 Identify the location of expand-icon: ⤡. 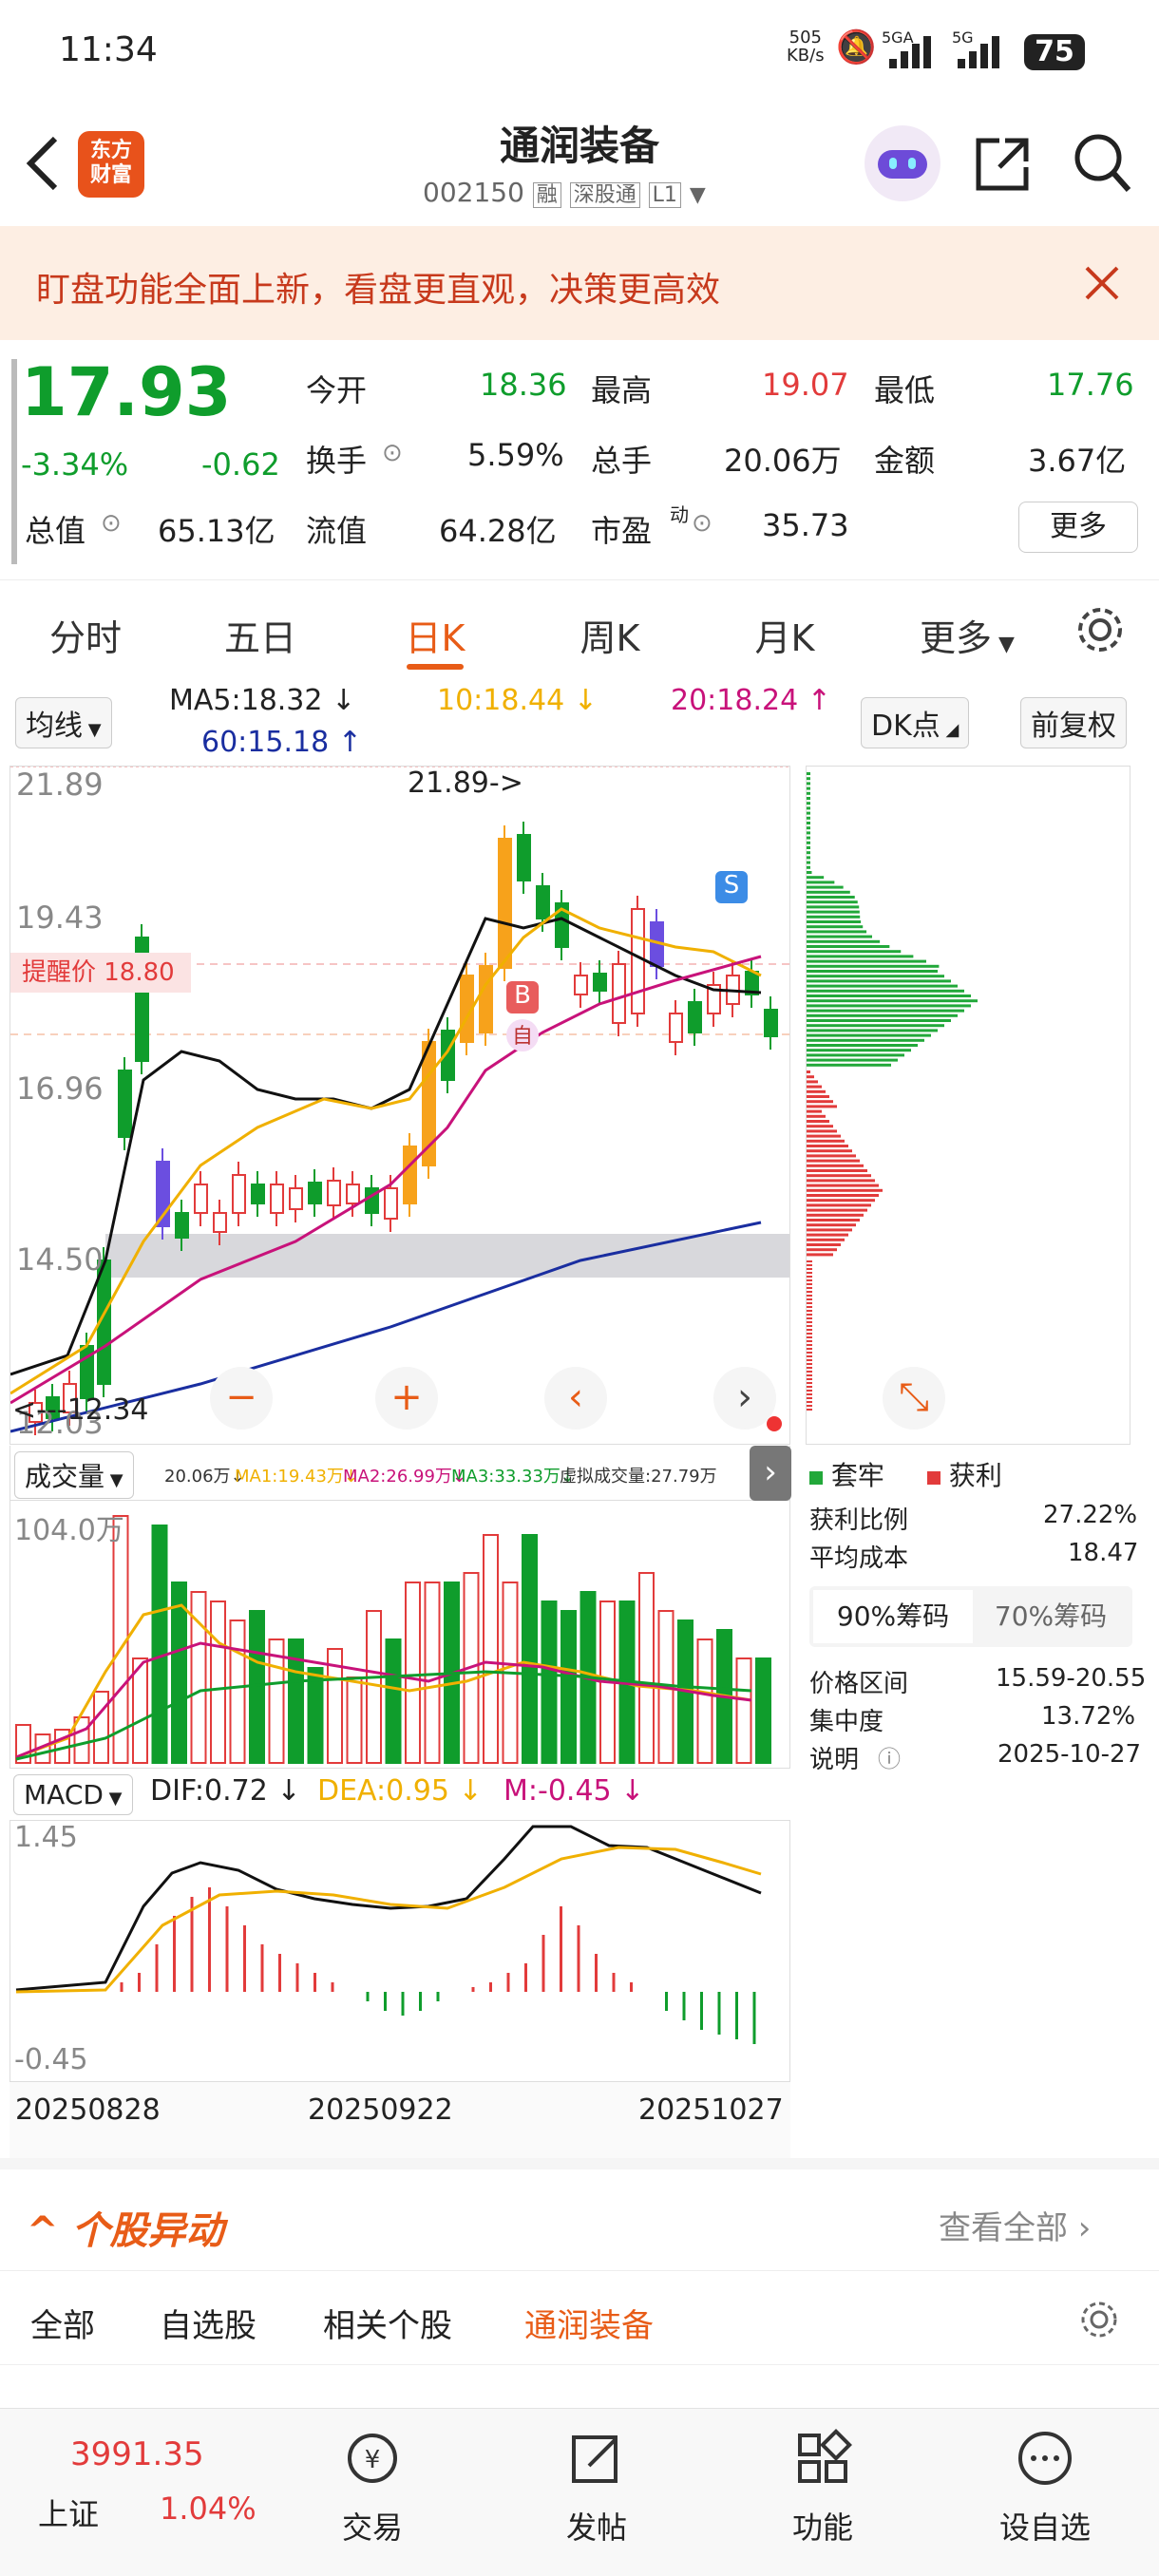
(914, 1398).